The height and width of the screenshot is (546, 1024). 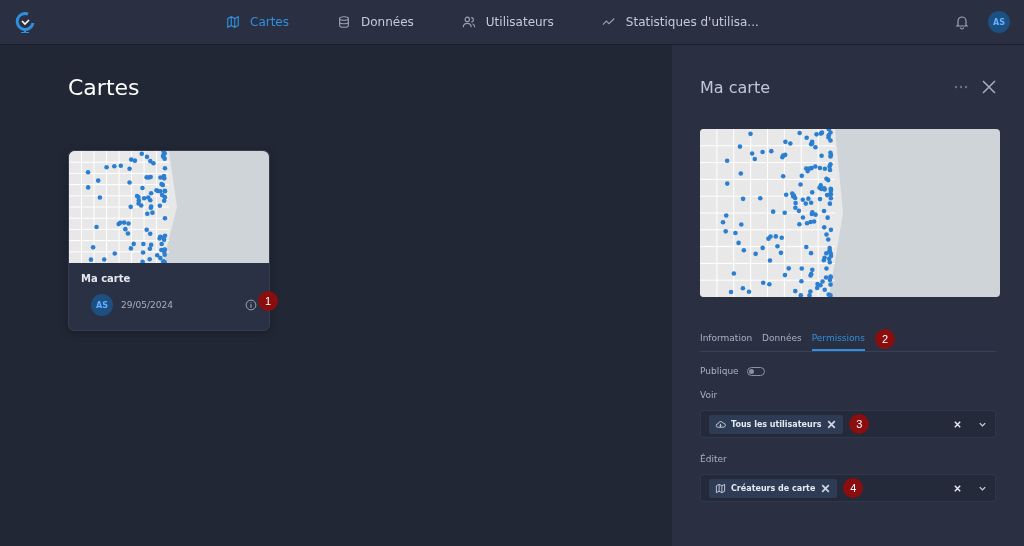 What do you see at coordinates (25, 22) in the screenshot?
I see `logo-icon` at bounding box center [25, 22].